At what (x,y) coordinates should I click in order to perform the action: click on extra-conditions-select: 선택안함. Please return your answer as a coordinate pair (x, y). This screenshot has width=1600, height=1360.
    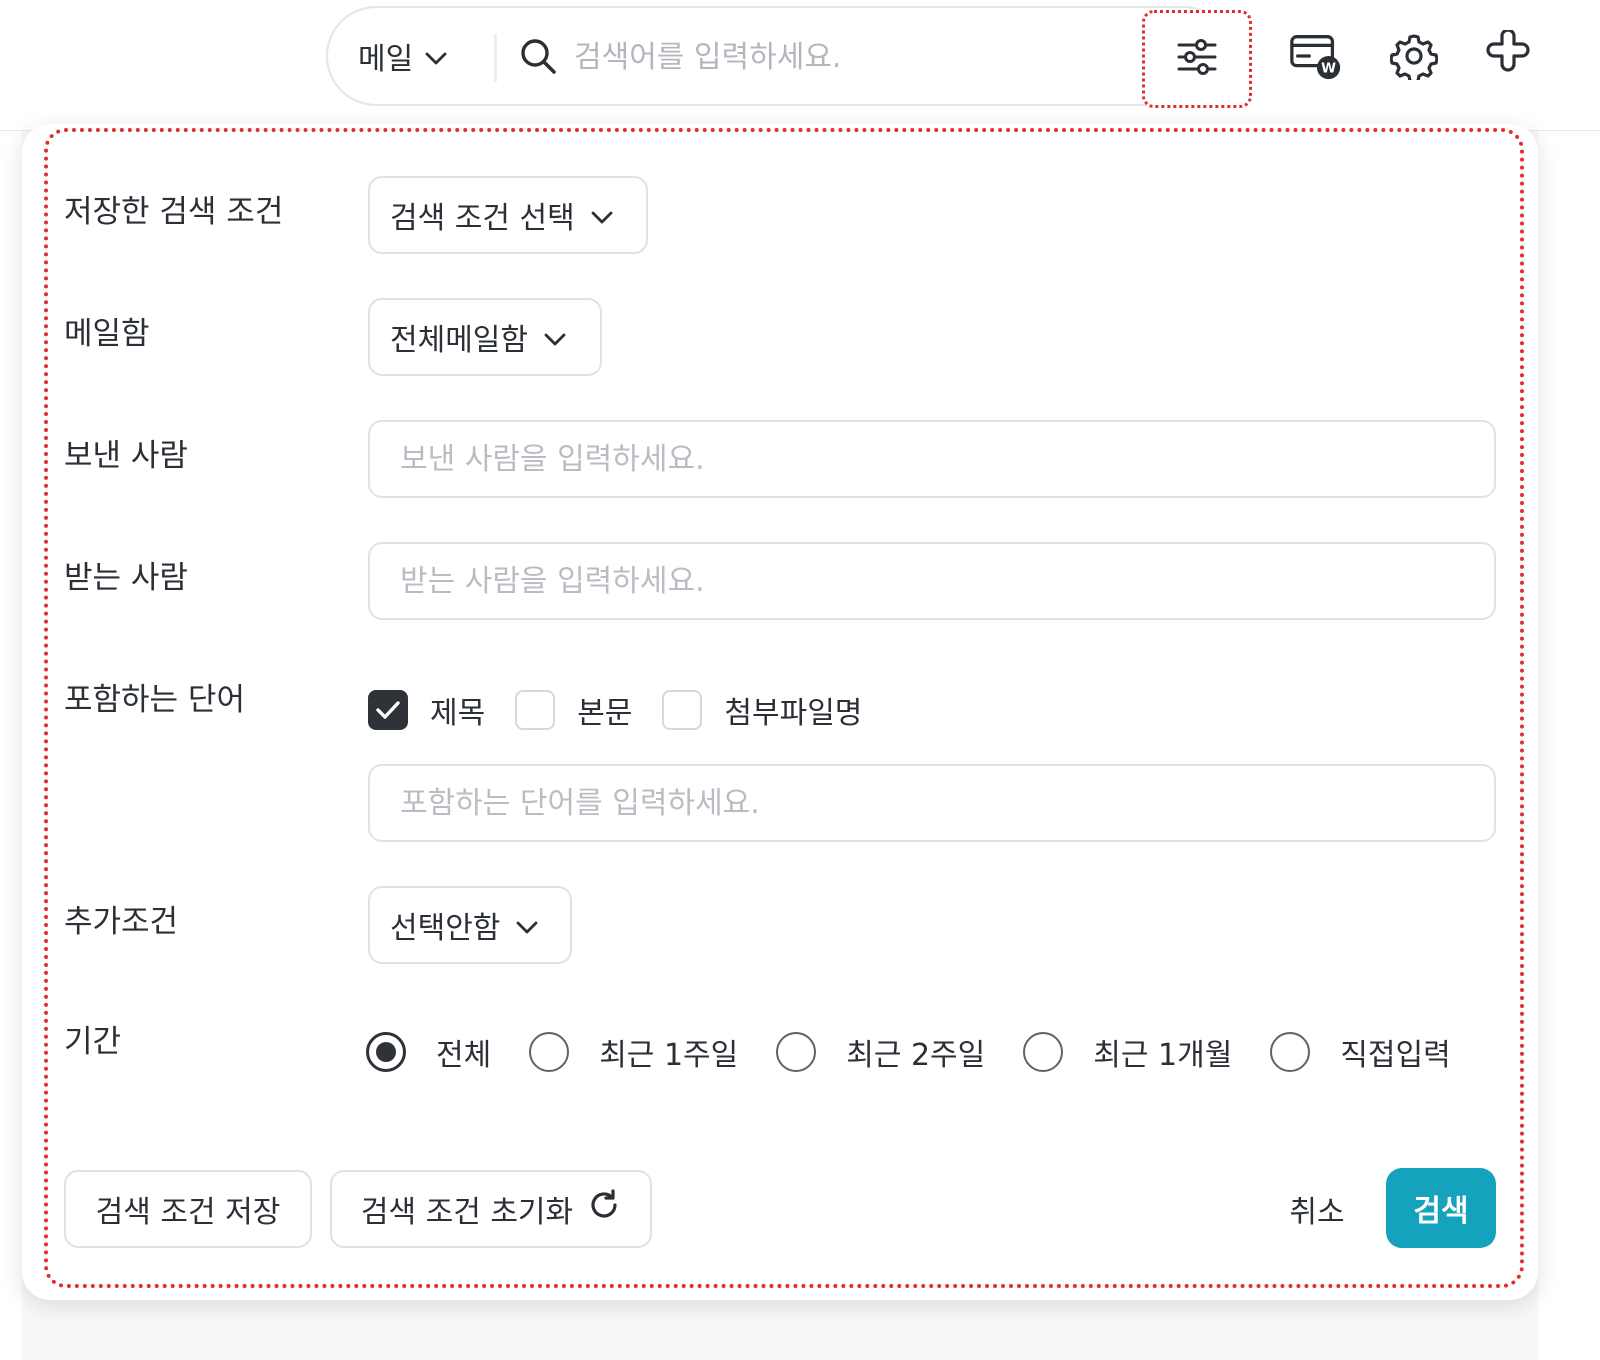
    Looking at the image, I should click on (470, 925).